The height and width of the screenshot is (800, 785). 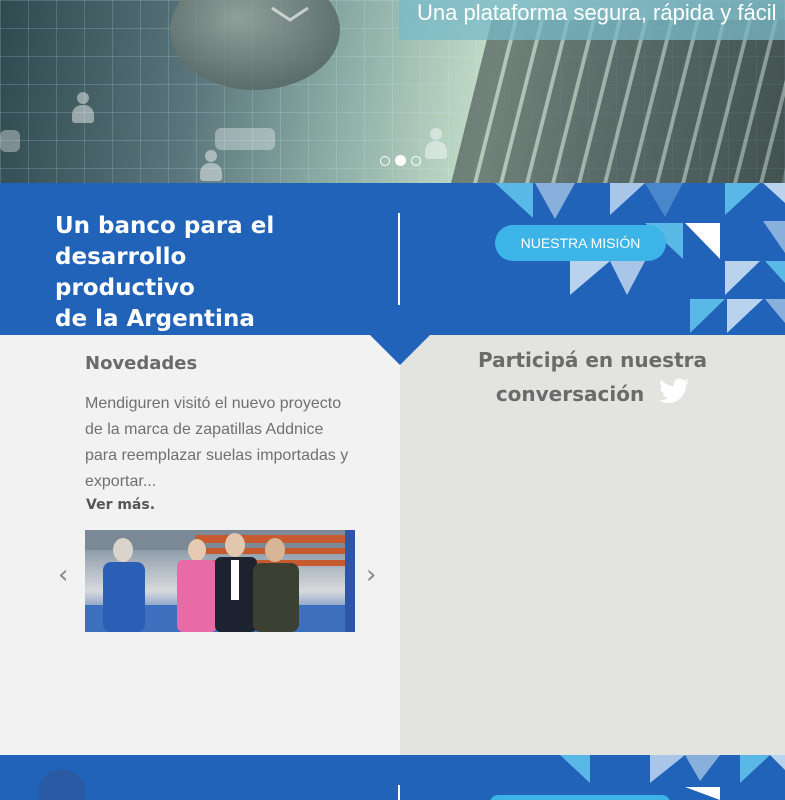 What do you see at coordinates (674, 391) in the screenshot?
I see `twitter-bird-icon` at bounding box center [674, 391].